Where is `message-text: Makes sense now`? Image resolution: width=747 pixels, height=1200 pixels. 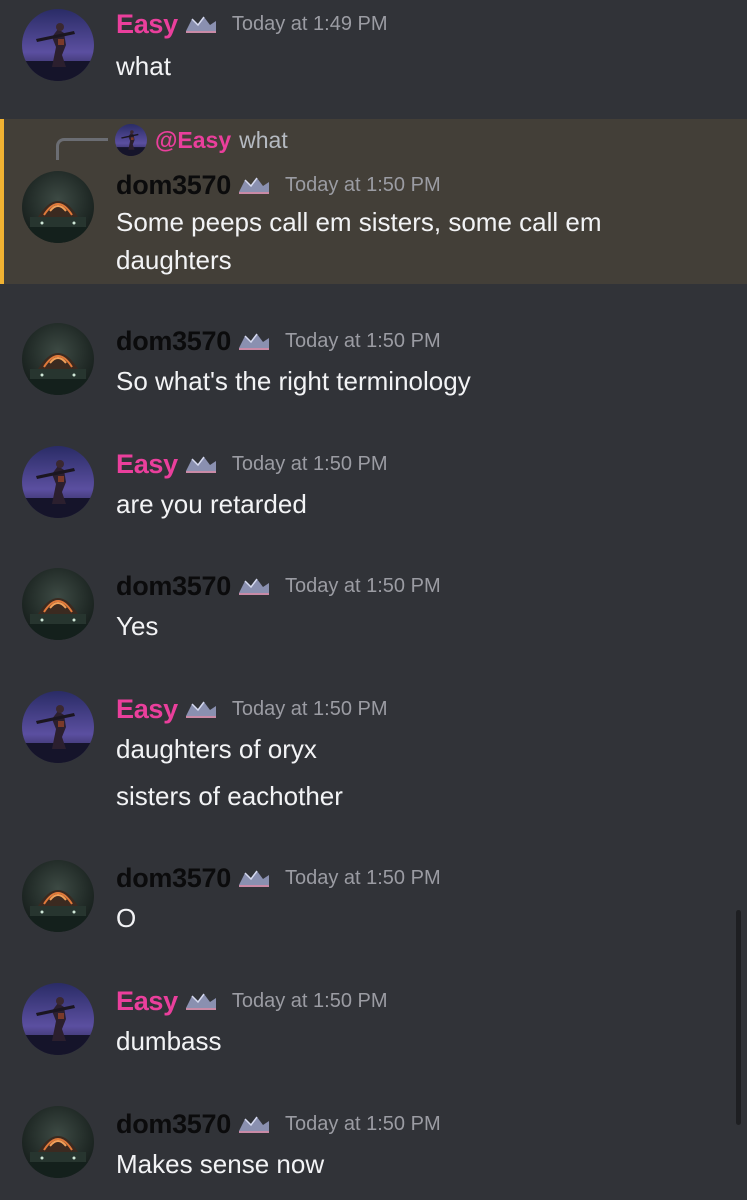 message-text: Makes sense now is located at coordinates (220, 1164).